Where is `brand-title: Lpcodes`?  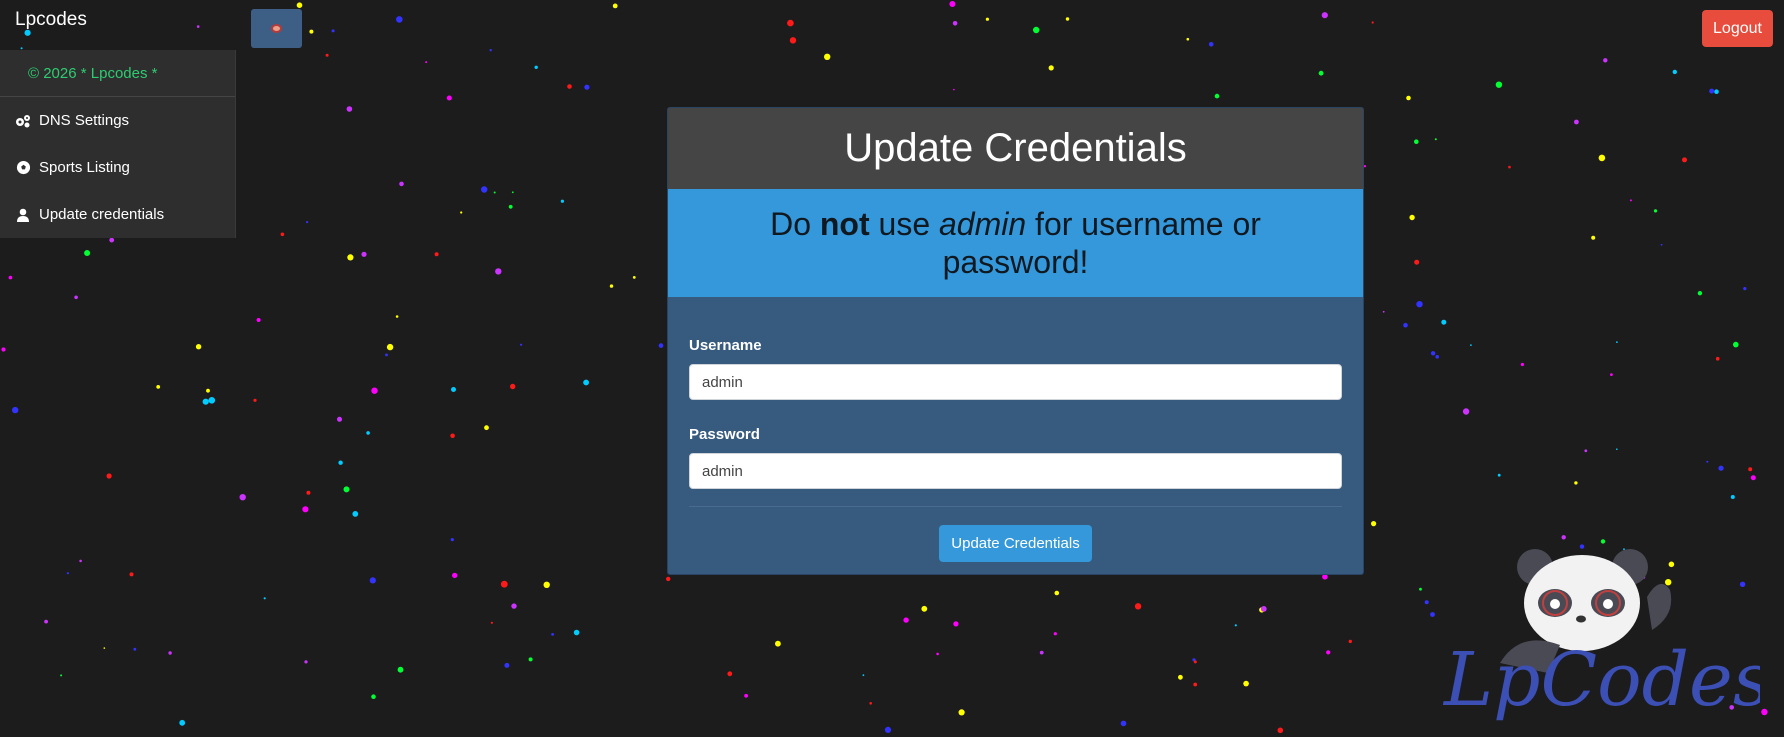 brand-title: Lpcodes is located at coordinates (51, 20).